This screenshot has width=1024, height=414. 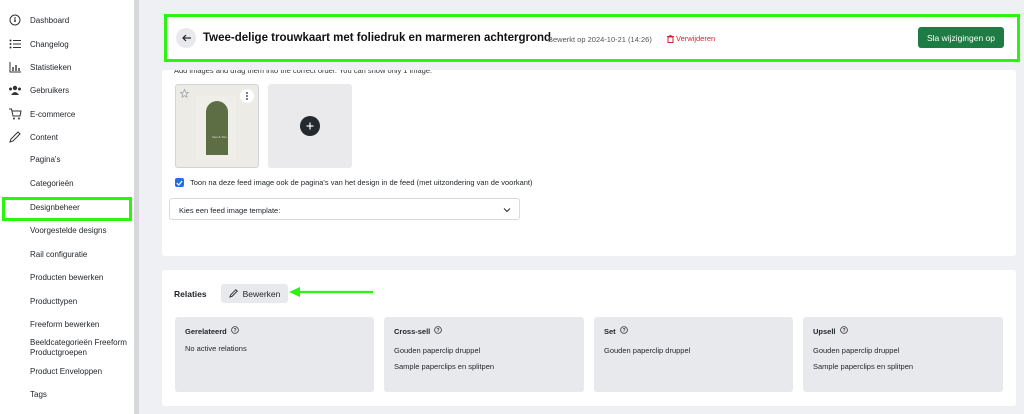 I want to click on sidebar-item-label: Content, so click(x=44, y=137).